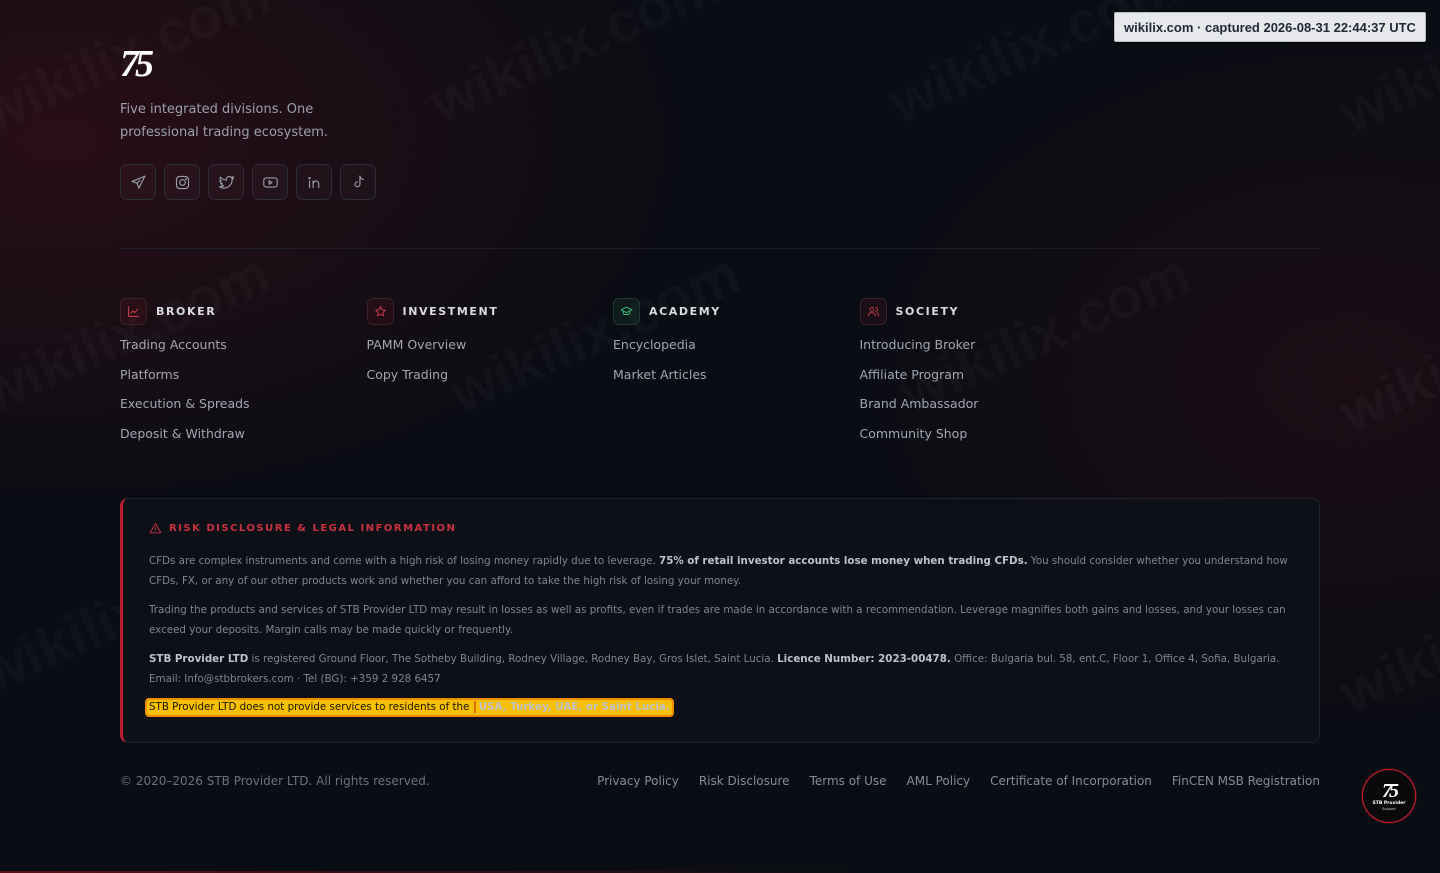  I want to click on twitter-icon, so click(226, 182).